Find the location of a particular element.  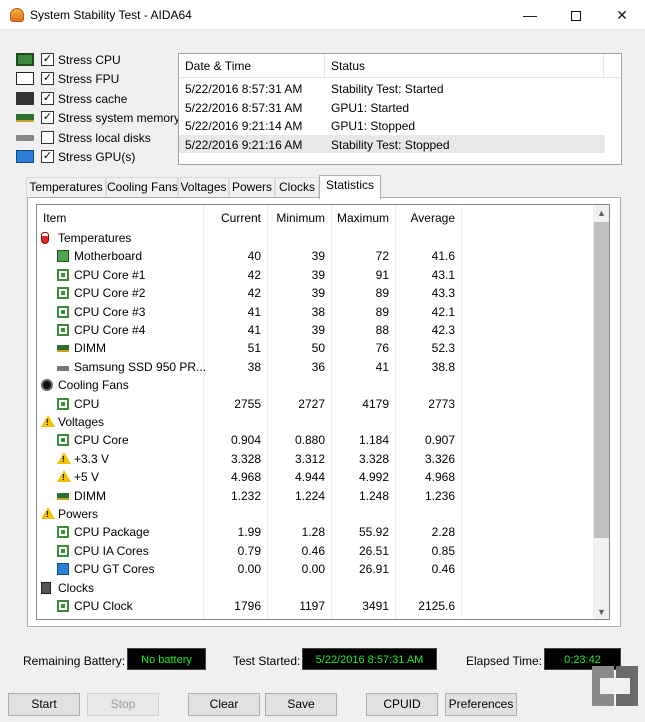

group-row: Cooling Fans is located at coordinates (315, 385).